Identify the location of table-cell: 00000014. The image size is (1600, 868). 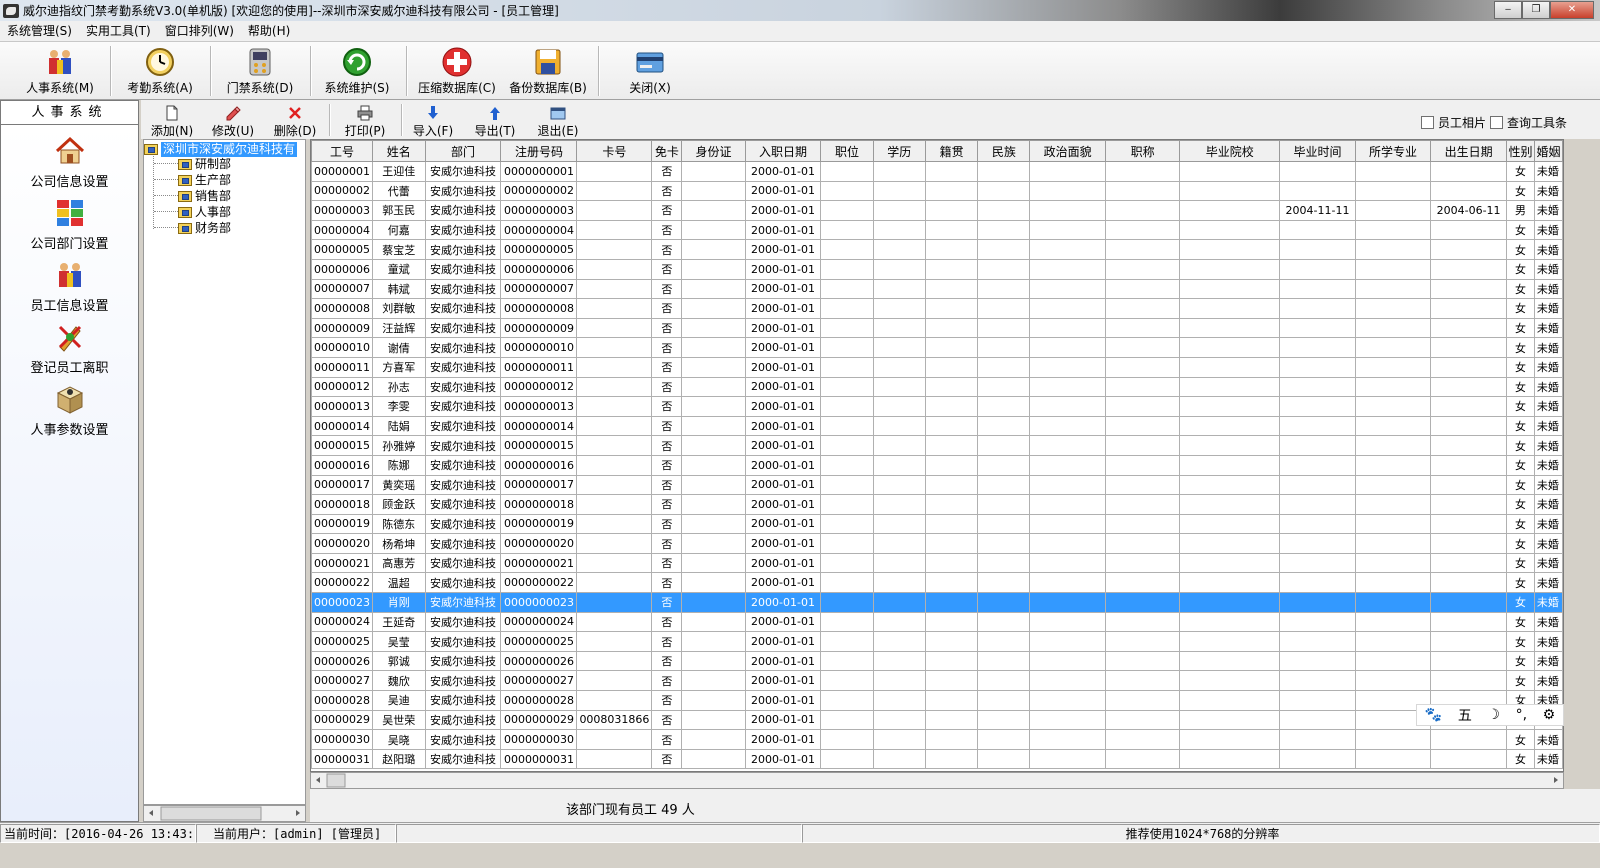
(342, 426).